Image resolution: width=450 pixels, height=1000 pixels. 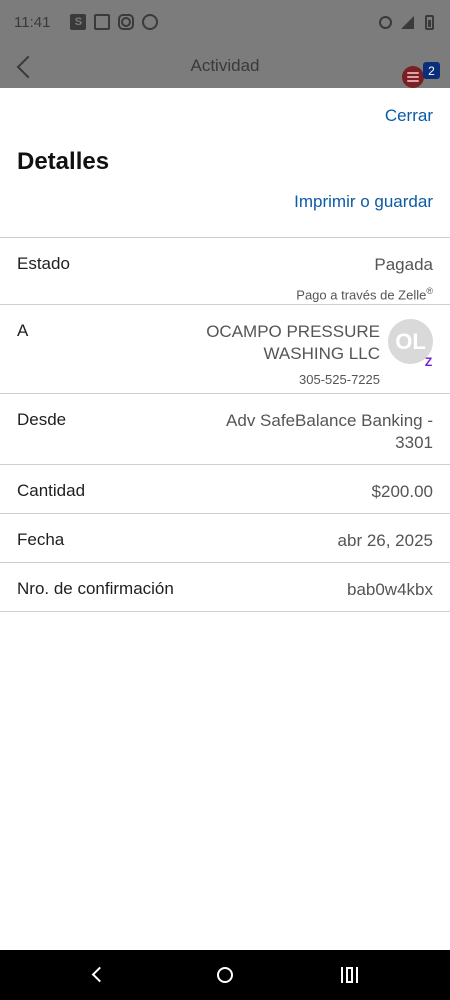 I want to click on amount-value: $200.00, so click(x=402, y=491).